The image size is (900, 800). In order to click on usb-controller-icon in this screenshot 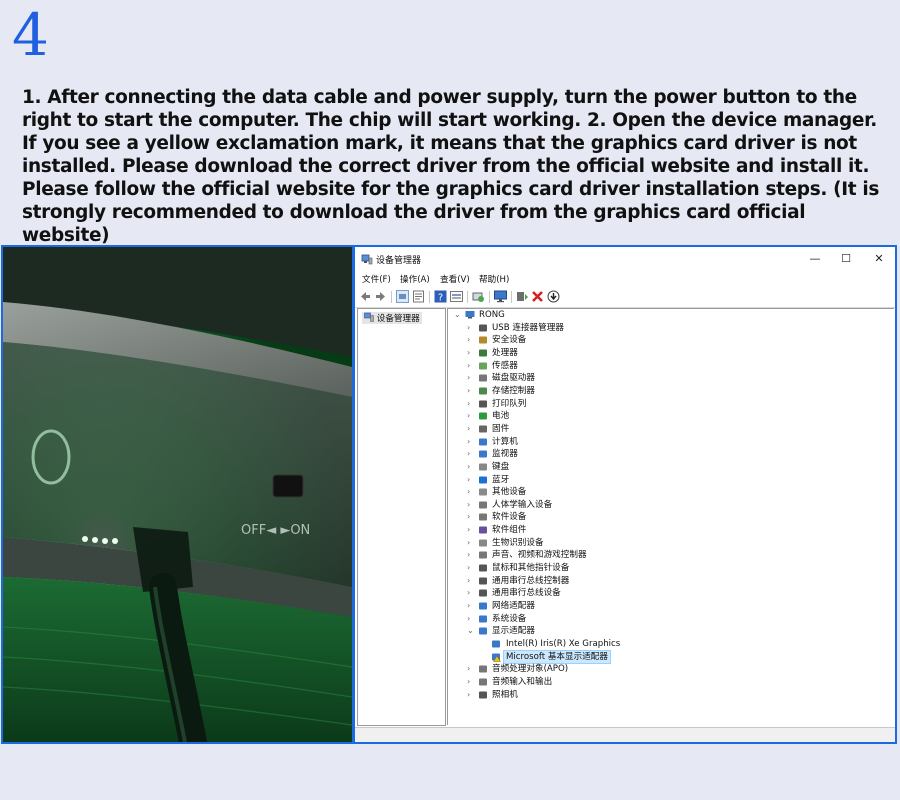, I will do `click(483, 581)`.